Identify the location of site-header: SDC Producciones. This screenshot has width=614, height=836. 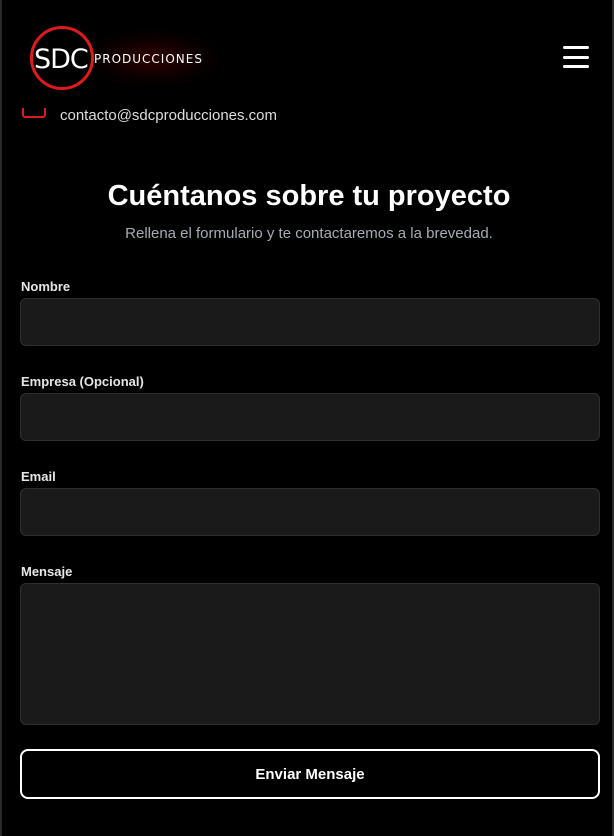
(307, 56).